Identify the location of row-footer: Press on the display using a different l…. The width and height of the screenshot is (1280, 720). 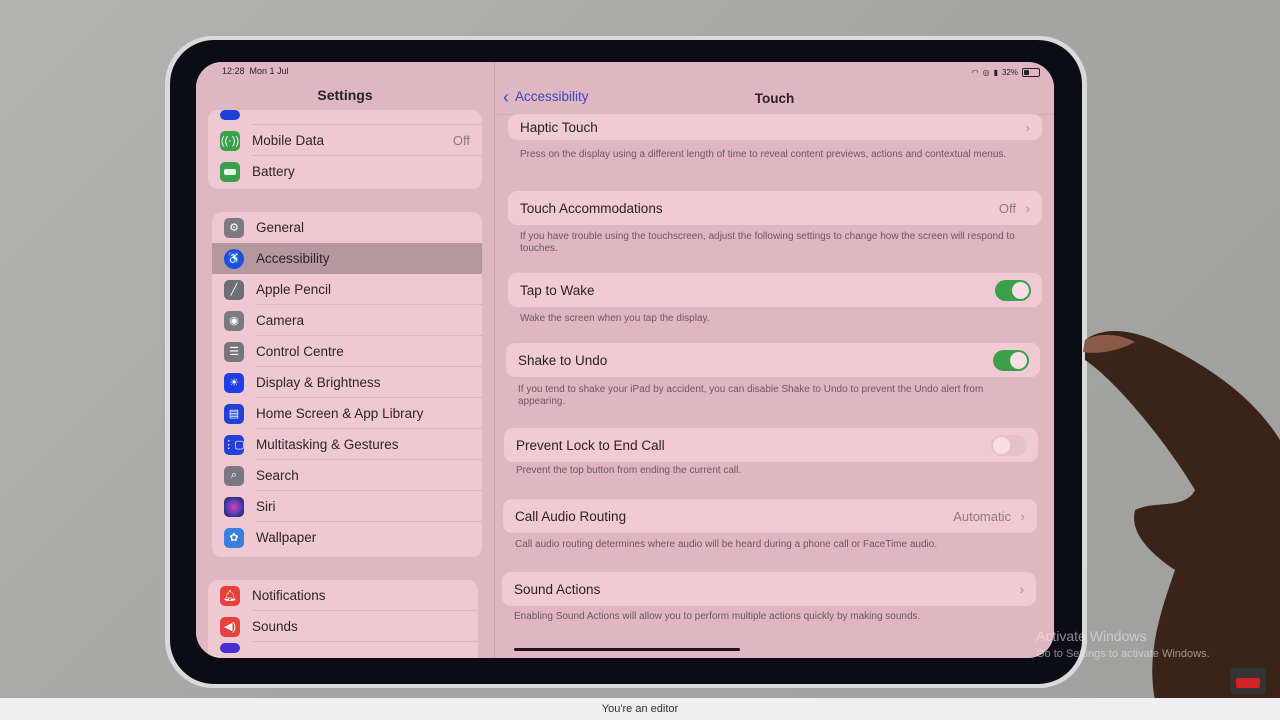
(763, 154).